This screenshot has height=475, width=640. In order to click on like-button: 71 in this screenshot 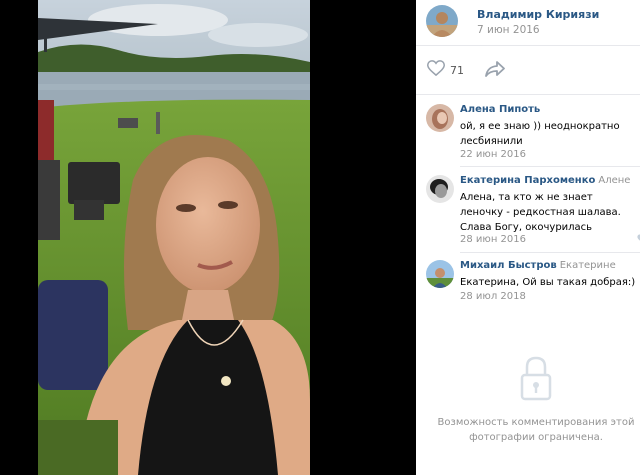, I will do `click(456, 70)`.